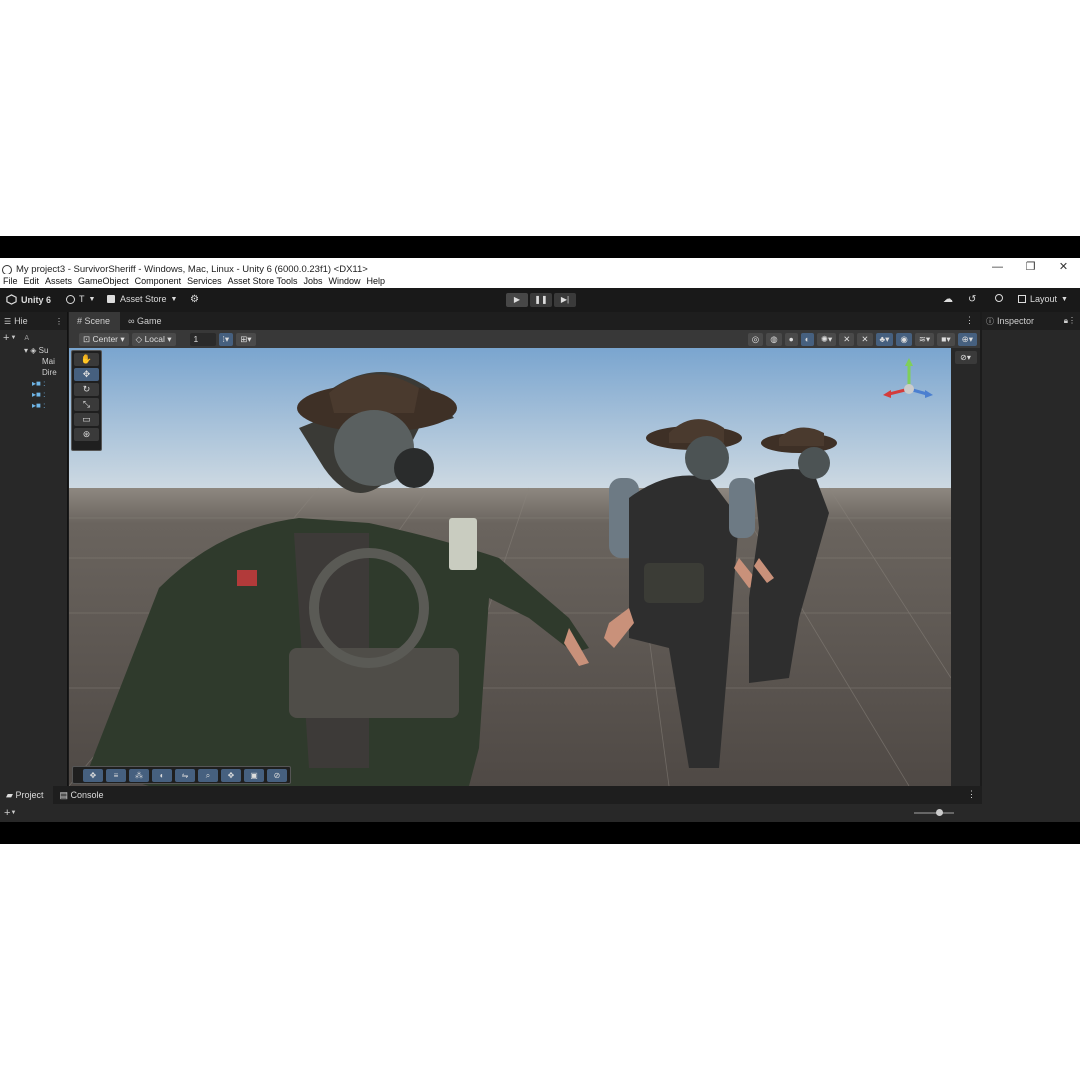 The width and height of the screenshot is (1080, 1080). I want to click on shaded-icon: ●, so click(791, 339).